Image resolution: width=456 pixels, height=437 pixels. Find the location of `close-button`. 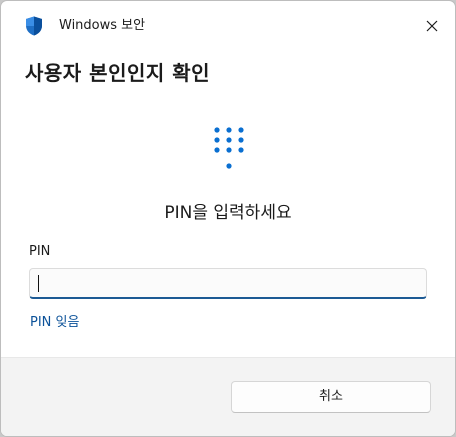

close-button is located at coordinates (432, 26).